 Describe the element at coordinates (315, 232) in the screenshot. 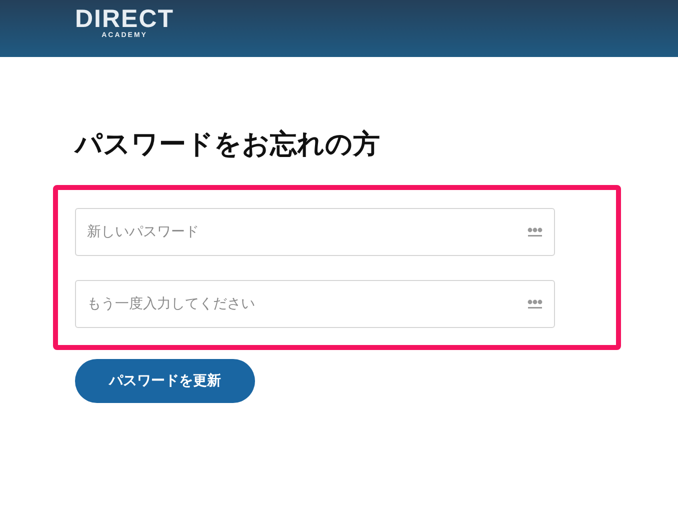

I see `password-field: 新しいパスワード` at that location.